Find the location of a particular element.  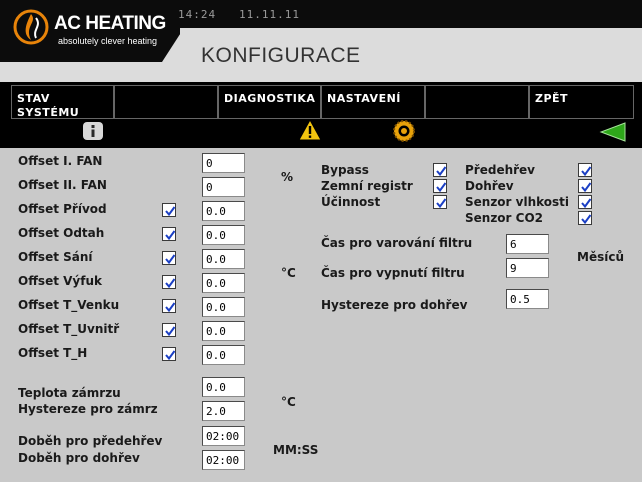

offset-label: Offset Sání is located at coordinates (55, 257).